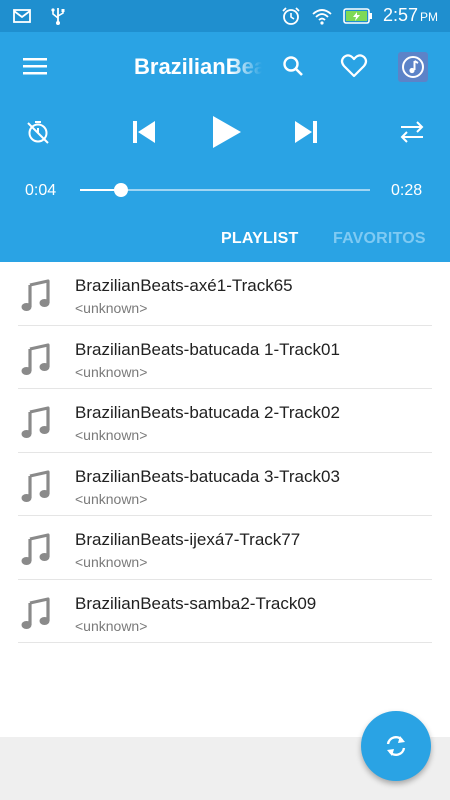 The width and height of the screenshot is (450, 800). I want to click on toolbar: BrazilianBeats, so click(225, 66).